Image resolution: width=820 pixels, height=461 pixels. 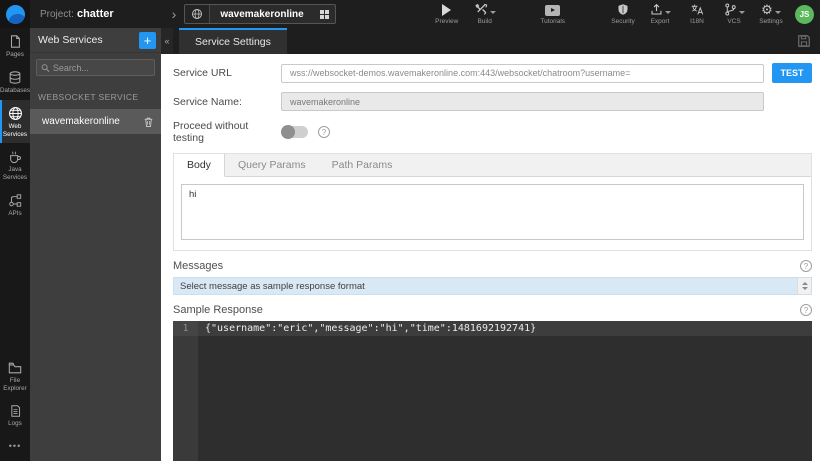 What do you see at coordinates (481, 9) in the screenshot?
I see `build-tools-icon` at bounding box center [481, 9].